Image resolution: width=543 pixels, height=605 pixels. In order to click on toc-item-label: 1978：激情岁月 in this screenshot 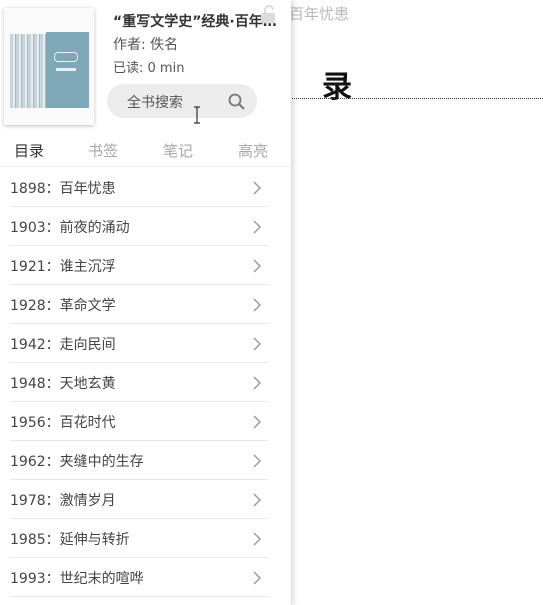, I will do `click(63, 501)`.